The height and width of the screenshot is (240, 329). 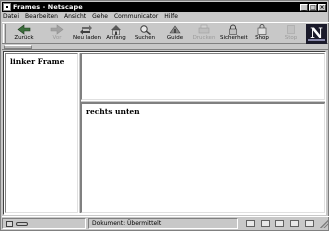 What do you see at coordinates (116, 30) in the screenshot?
I see `home-icon` at bounding box center [116, 30].